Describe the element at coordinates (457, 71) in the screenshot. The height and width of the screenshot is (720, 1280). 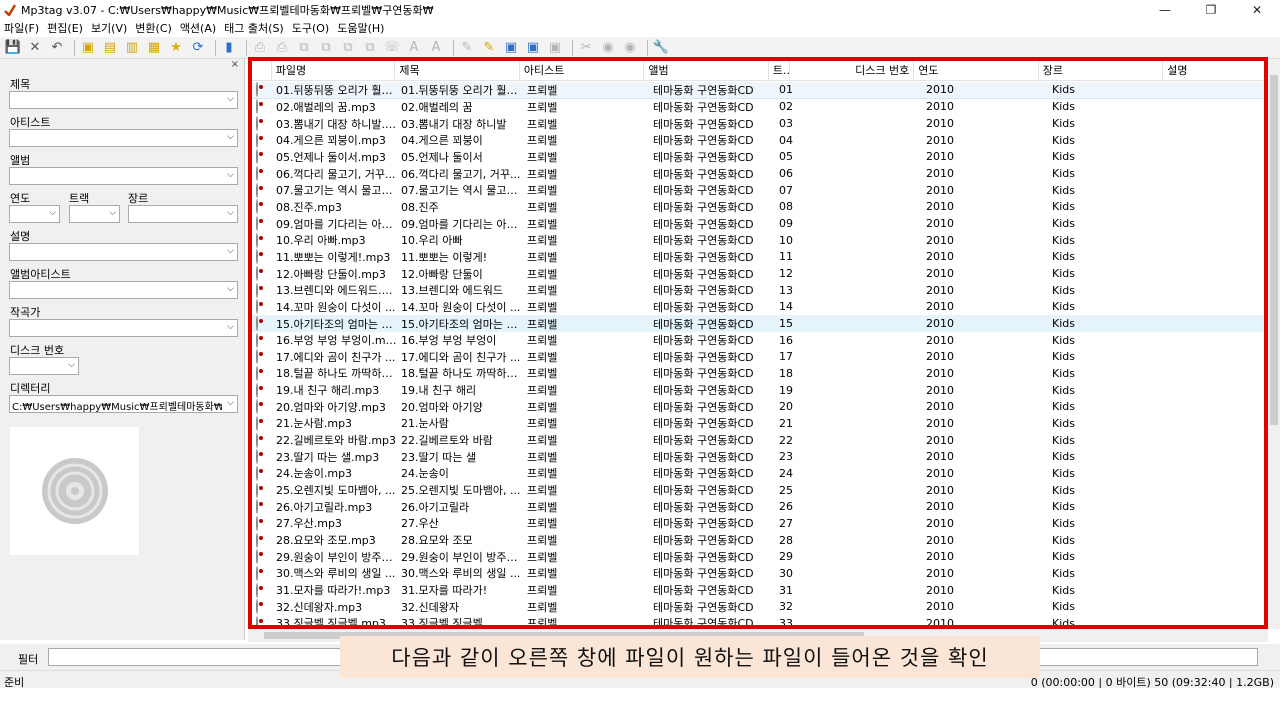
I see `column-title: 제목` at that location.